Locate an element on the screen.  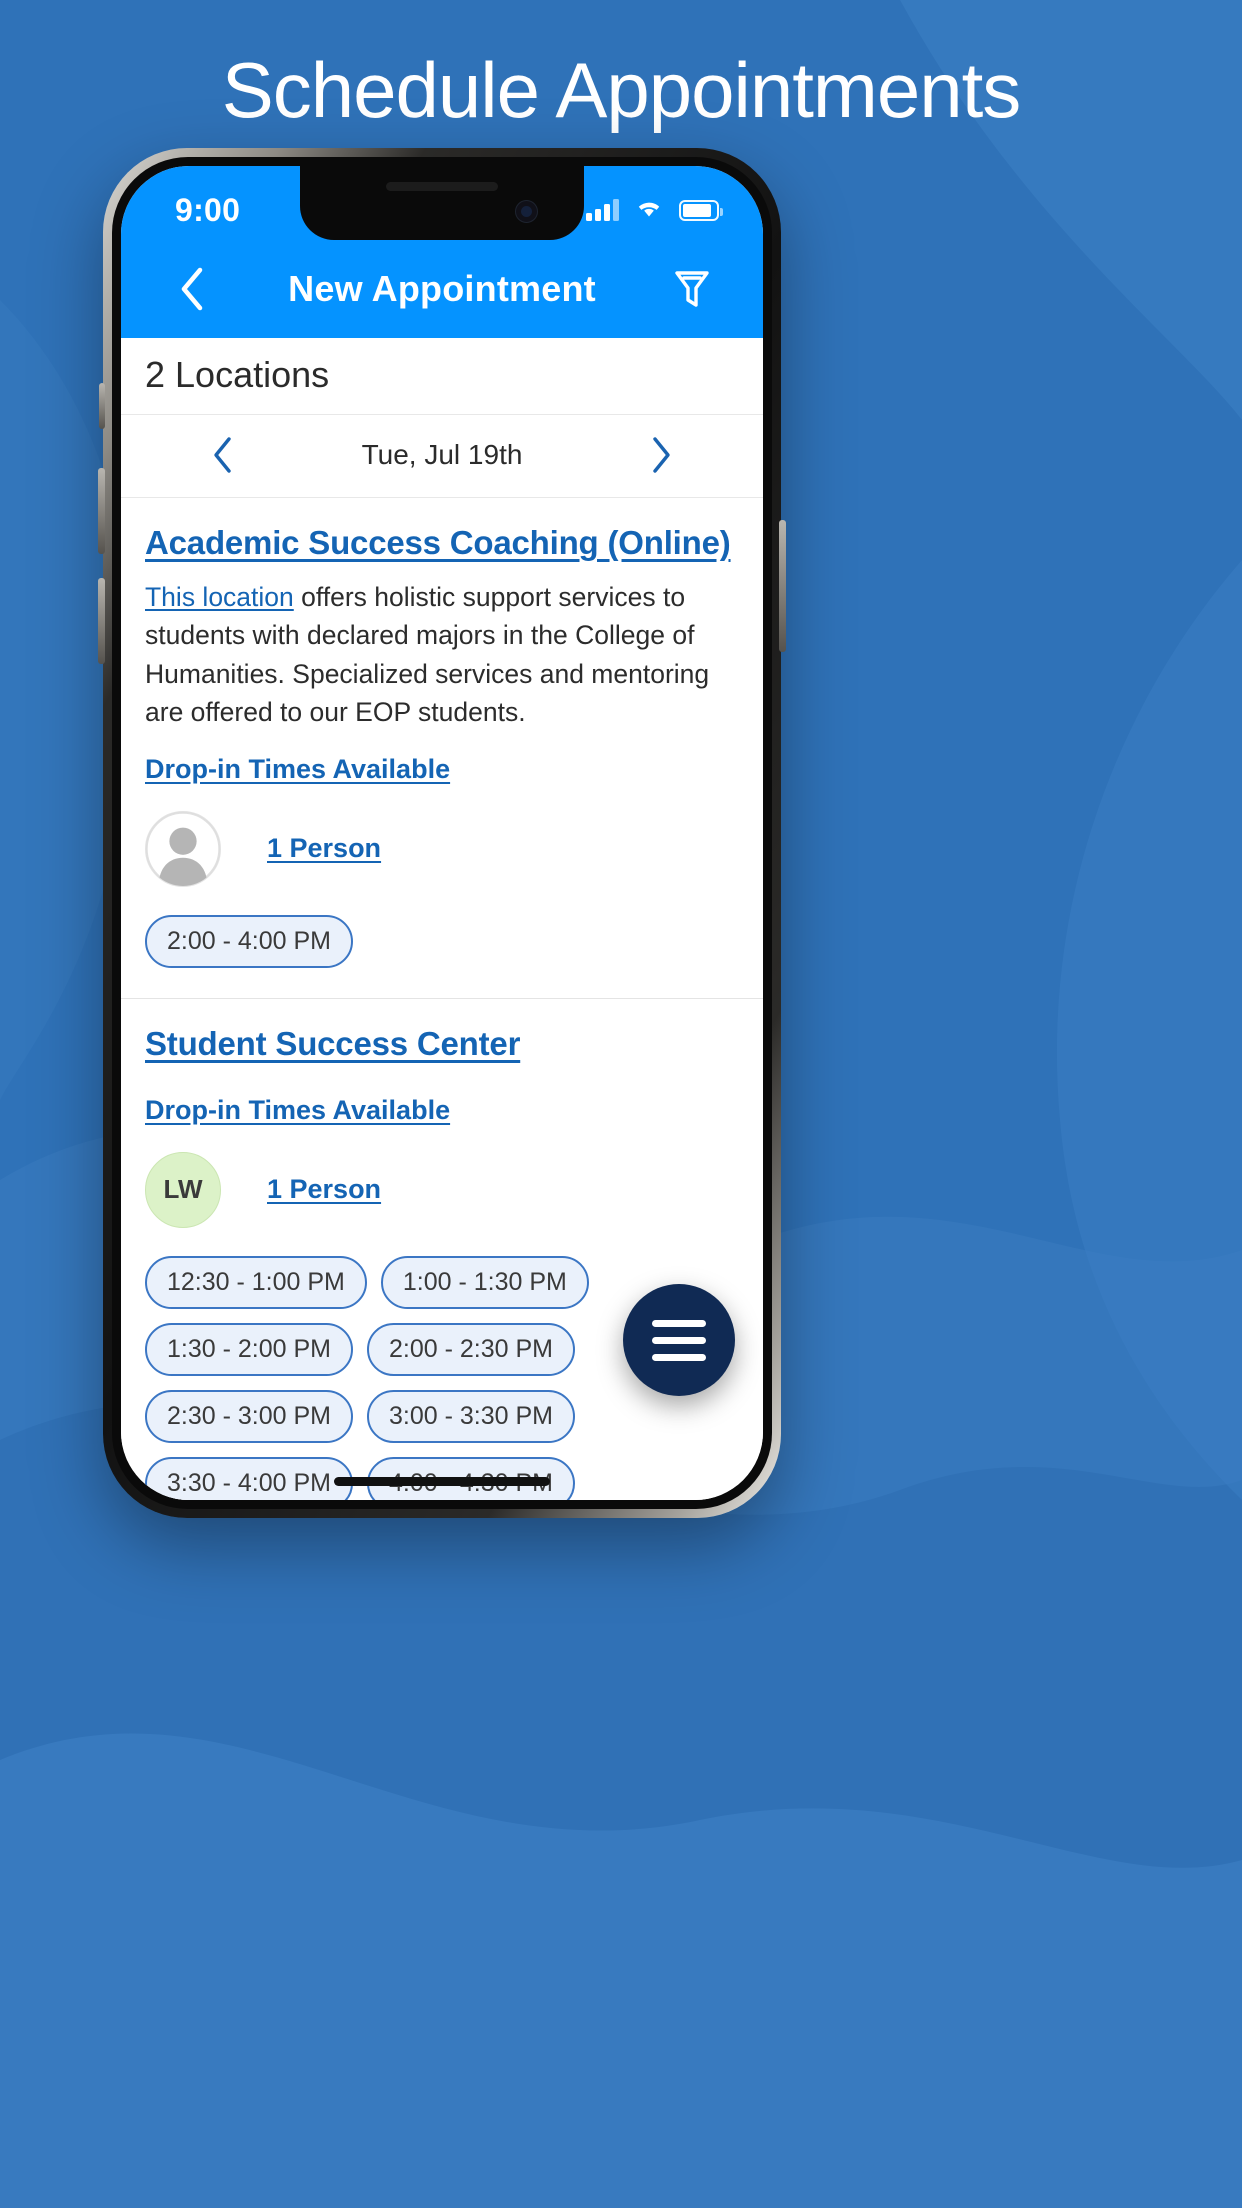
time-slot-chip: 2:30 - 3:00 PM is located at coordinates (249, 1416).